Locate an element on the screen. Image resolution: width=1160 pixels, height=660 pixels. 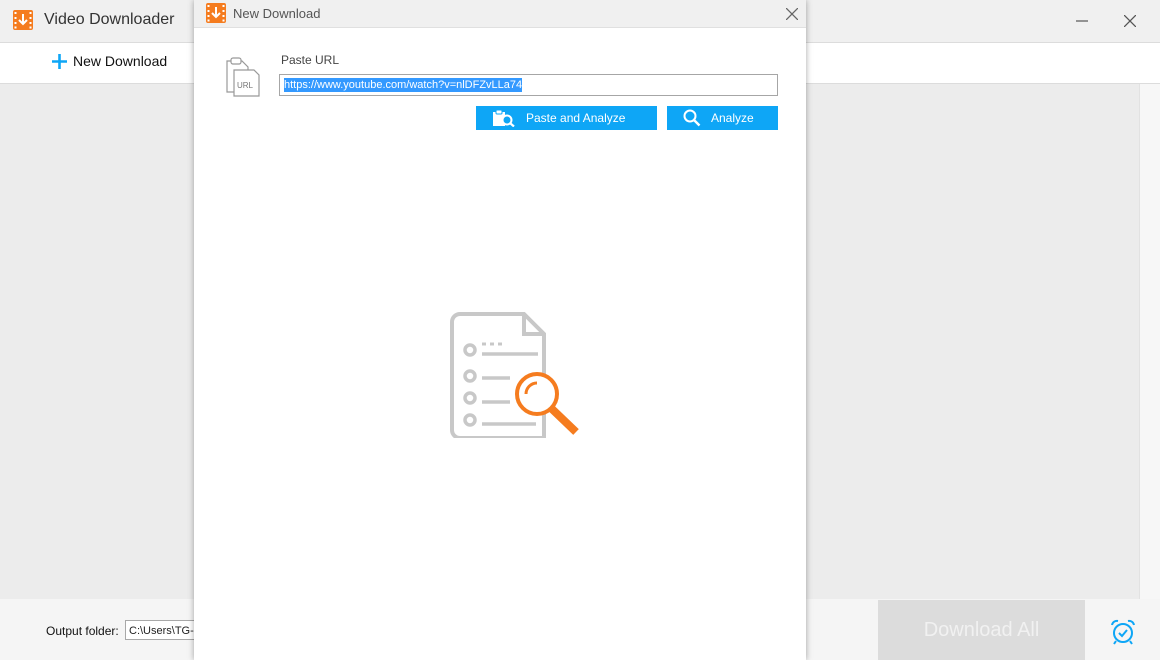
new-download-button: New Download is located at coordinates (109, 61).